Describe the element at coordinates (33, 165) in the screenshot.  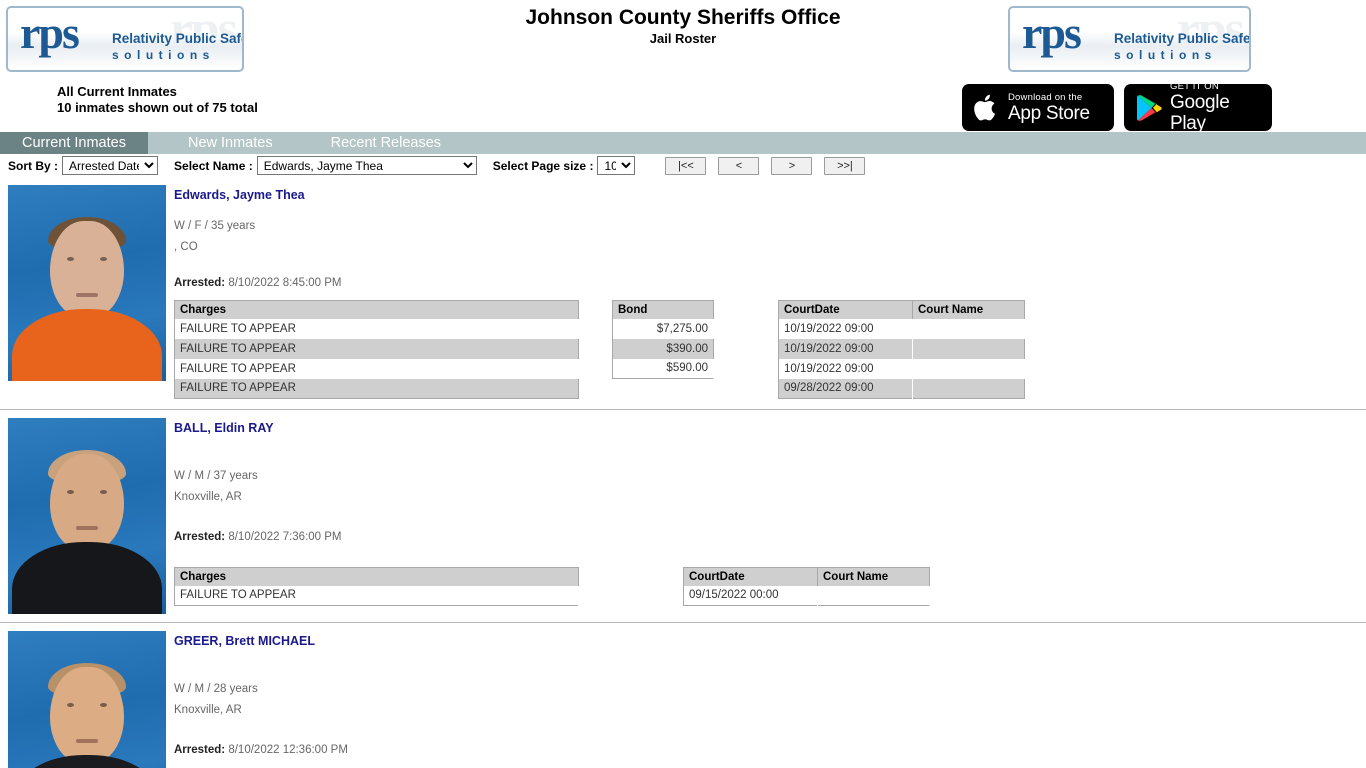
I see `sort-by-label: Sort By :` at that location.